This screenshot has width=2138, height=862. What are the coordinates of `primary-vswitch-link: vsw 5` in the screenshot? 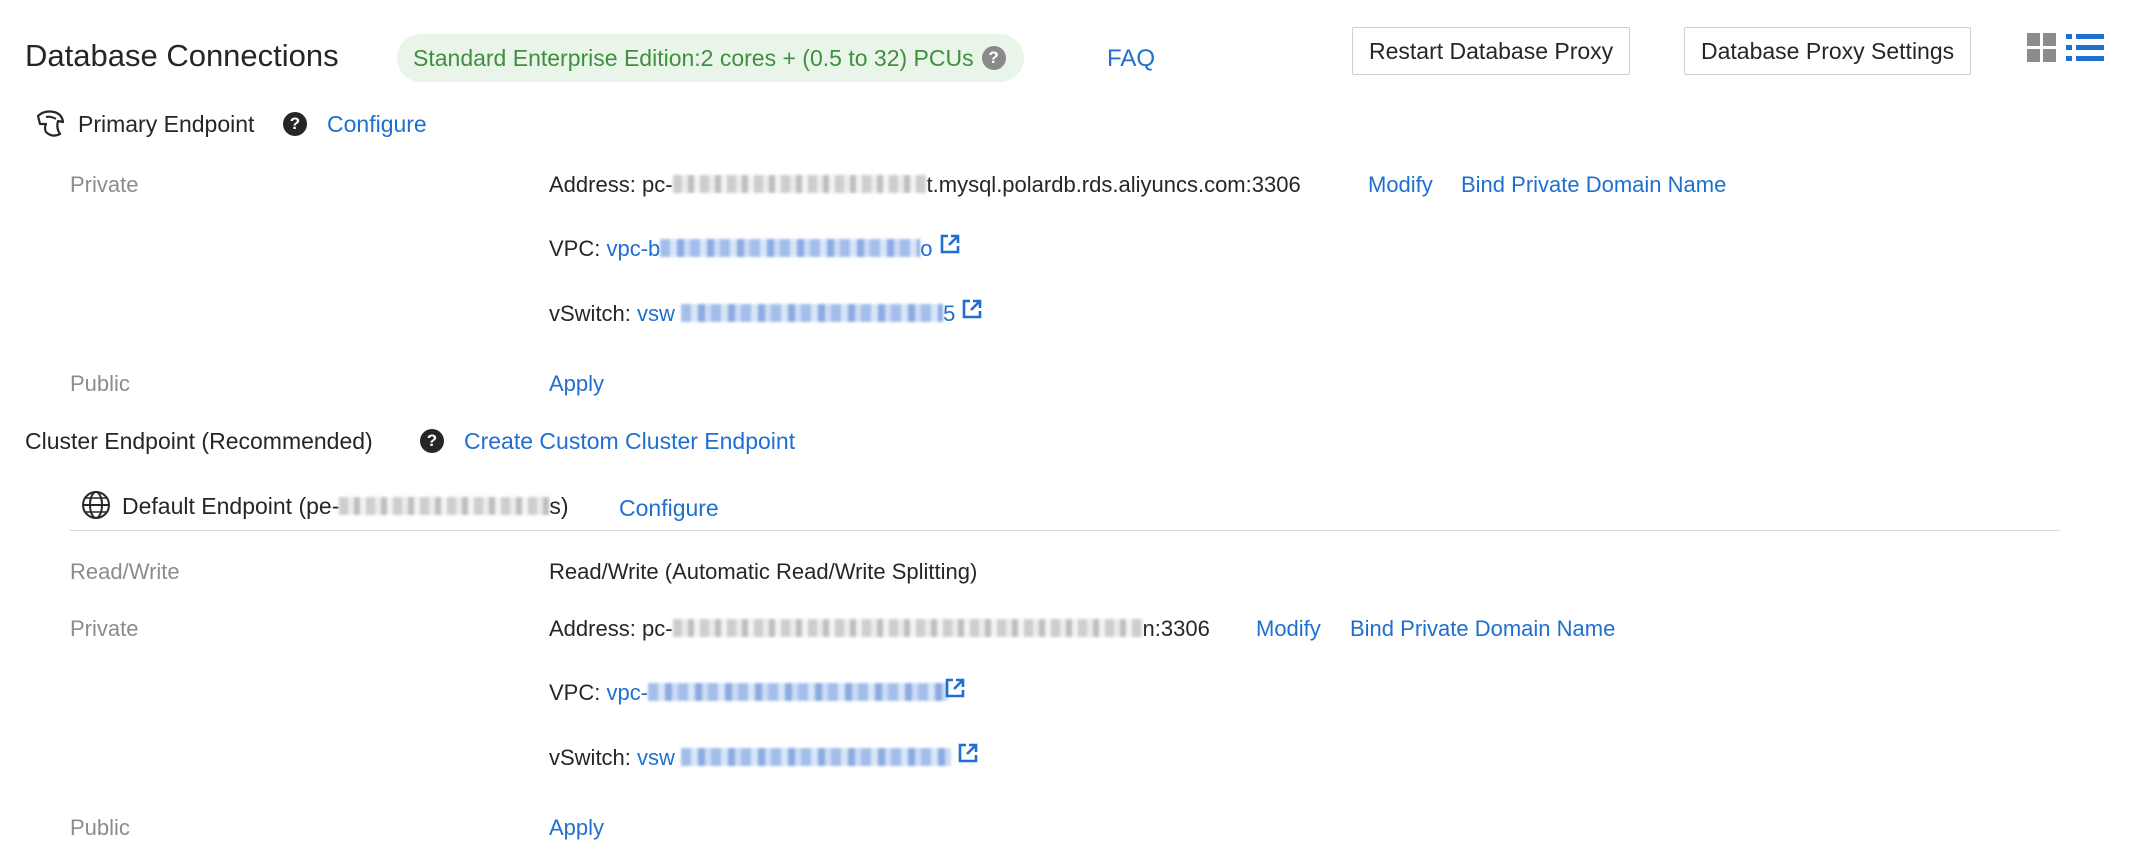 It's located at (796, 313).